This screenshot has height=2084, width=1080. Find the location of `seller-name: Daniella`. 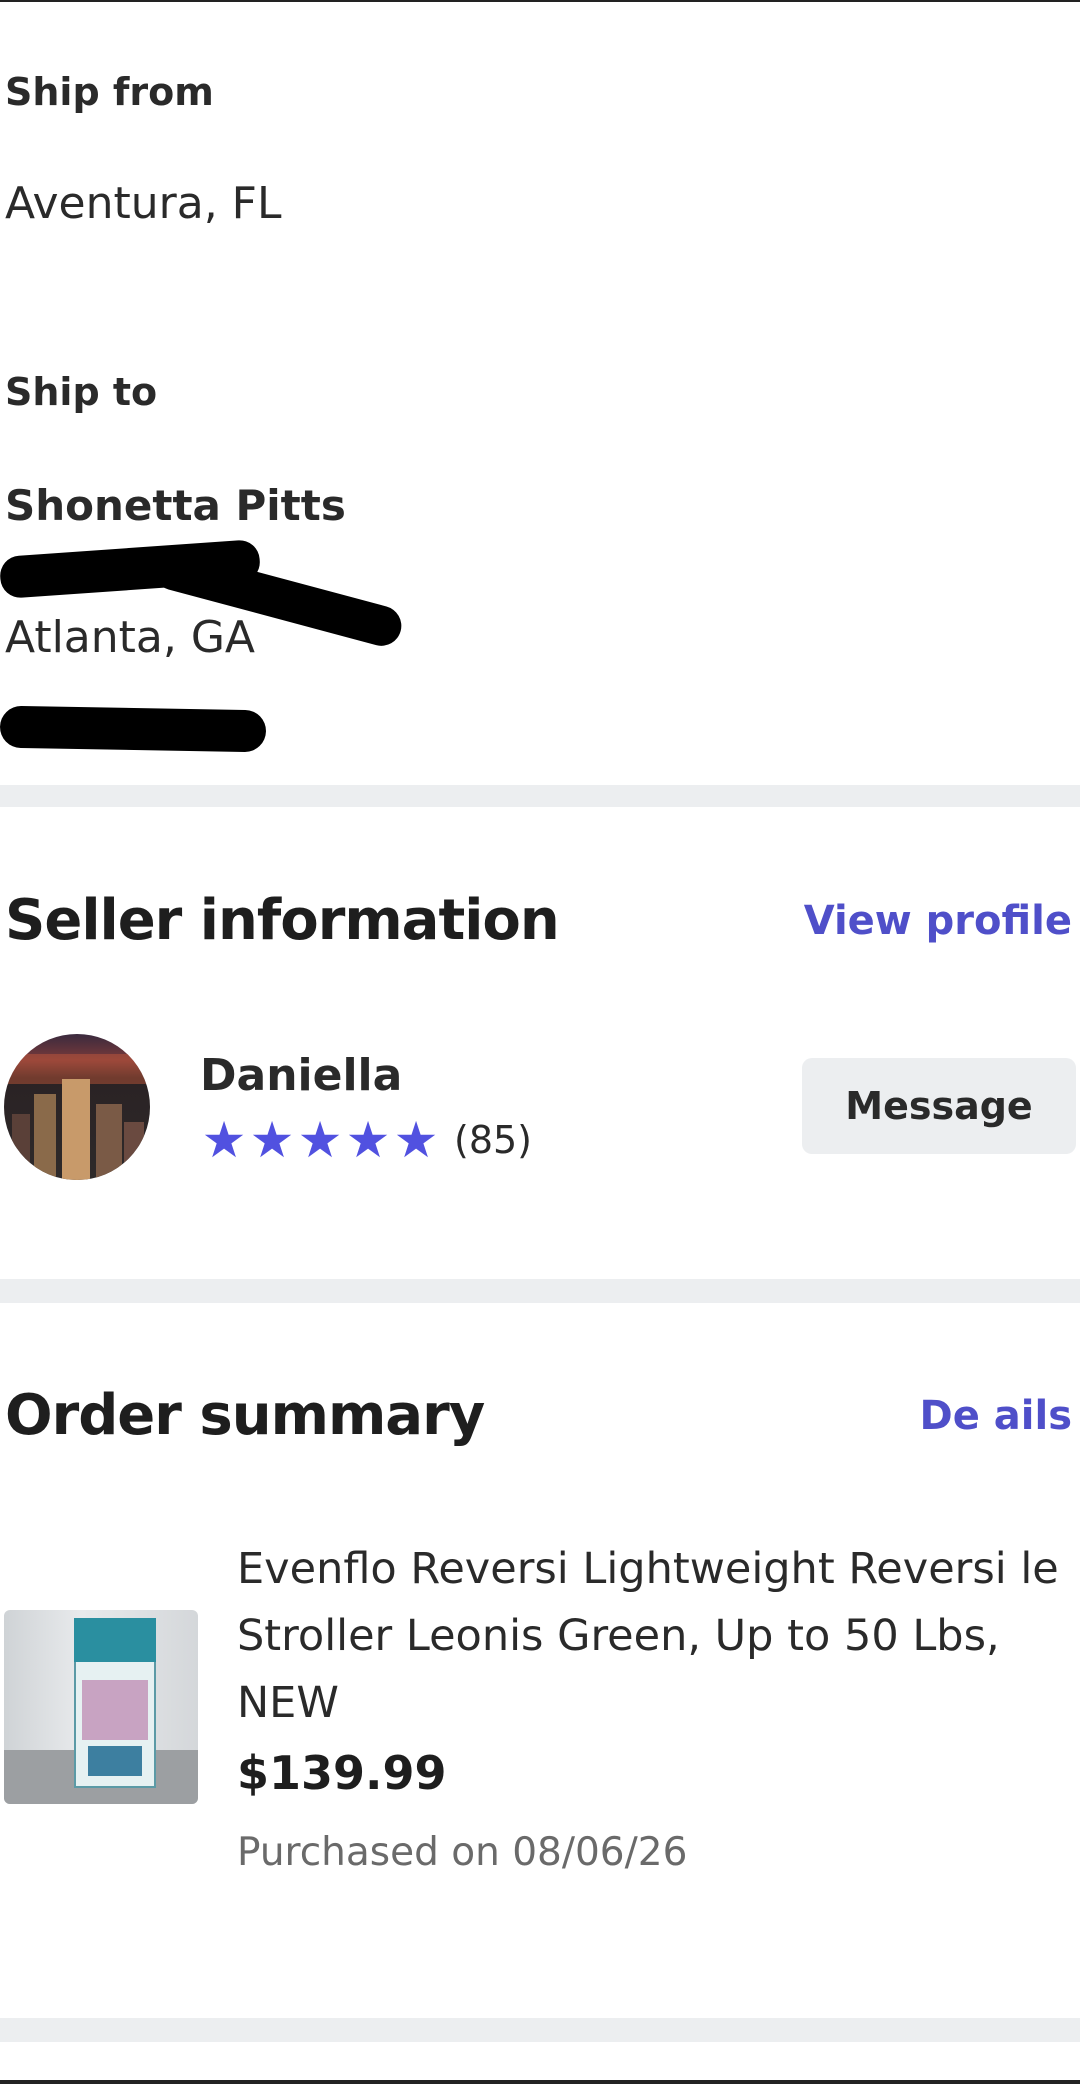

seller-name: Daniella is located at coordinates (301, 1075).